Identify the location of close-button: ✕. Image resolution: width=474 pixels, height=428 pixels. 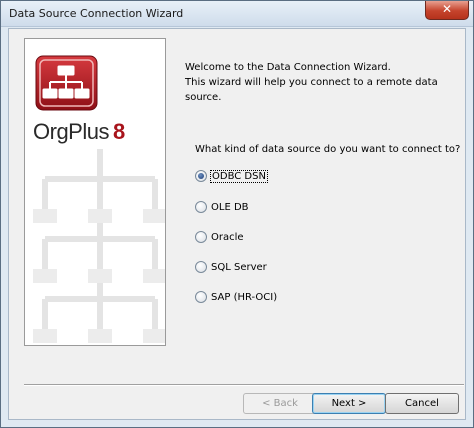
(447, 10).